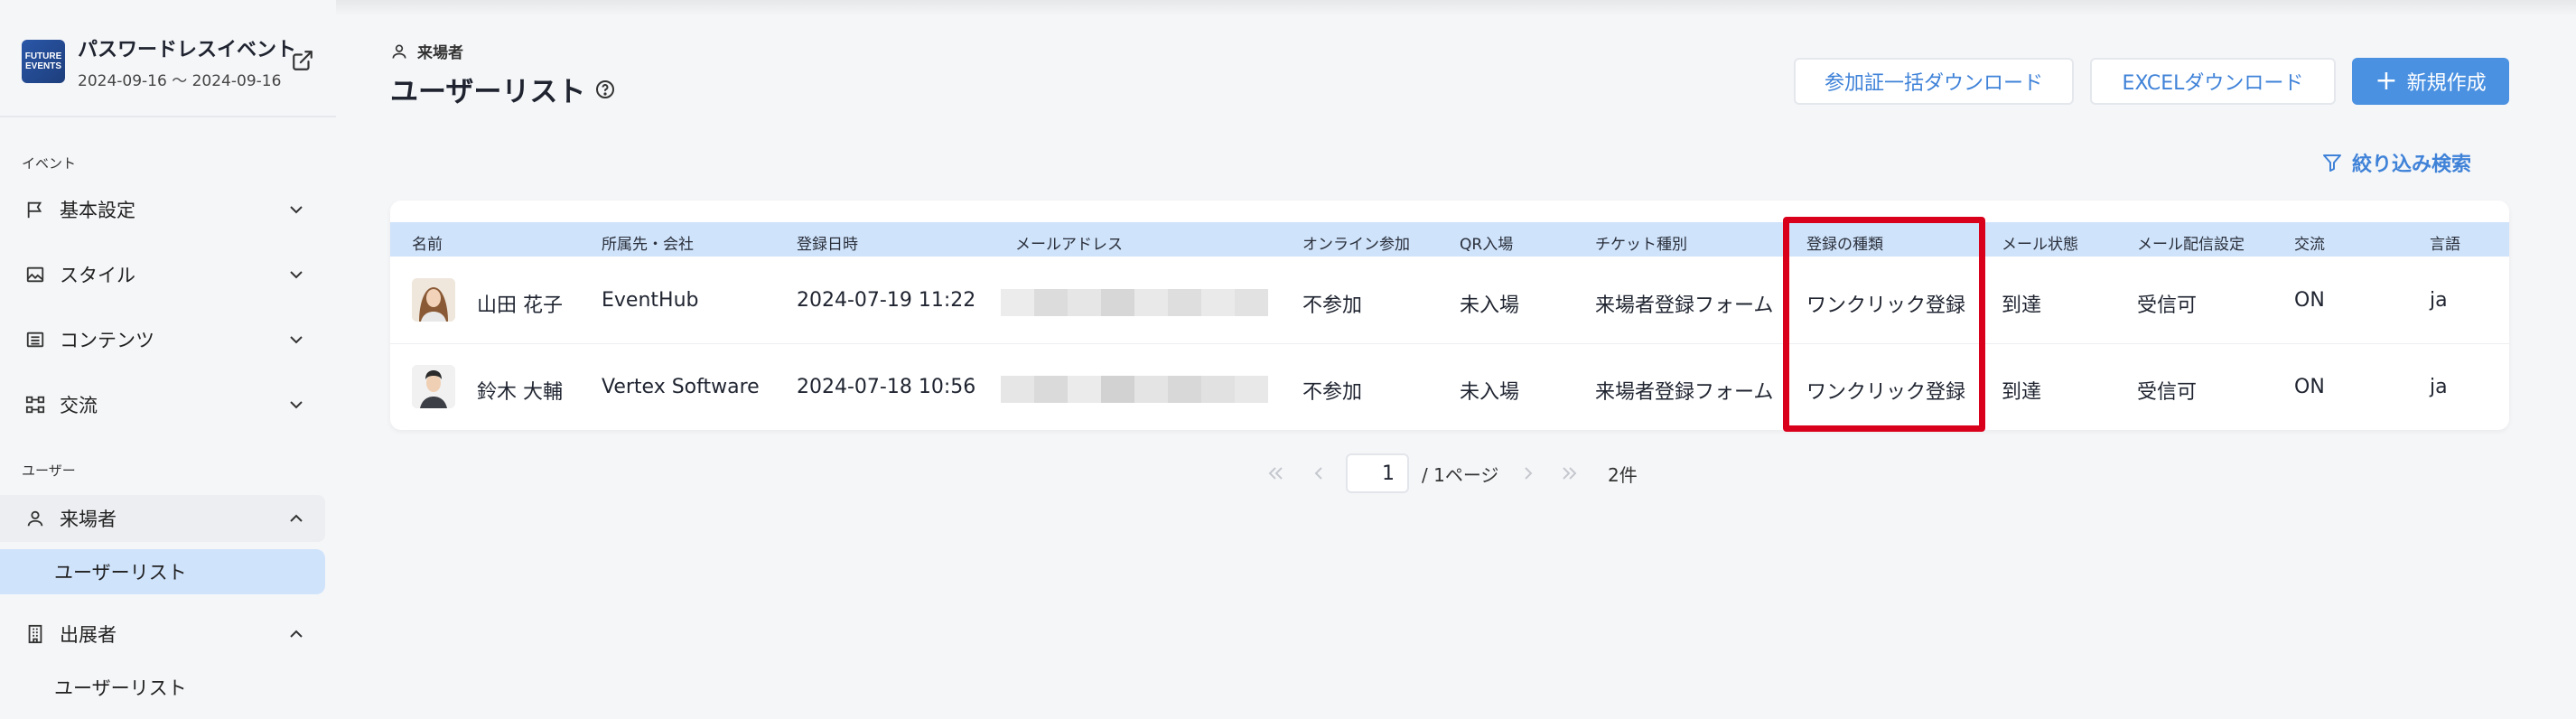  Describe the element at coordinates (2332, 163) in the screenshot. I see `filter-icon` at that location.